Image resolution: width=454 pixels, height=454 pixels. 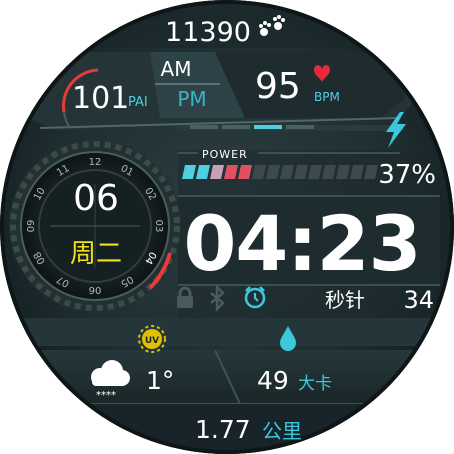 What do you see at coordinates (95, 289) in the screenshot?
I see `dial-number: 06` at bounding box center [95, 289].